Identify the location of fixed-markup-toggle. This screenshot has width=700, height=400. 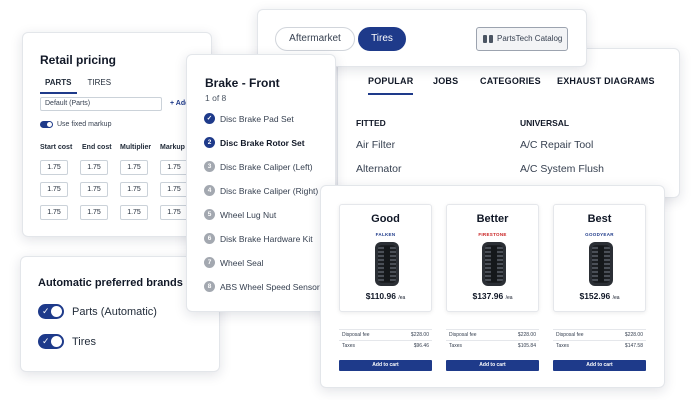
(46, 124).